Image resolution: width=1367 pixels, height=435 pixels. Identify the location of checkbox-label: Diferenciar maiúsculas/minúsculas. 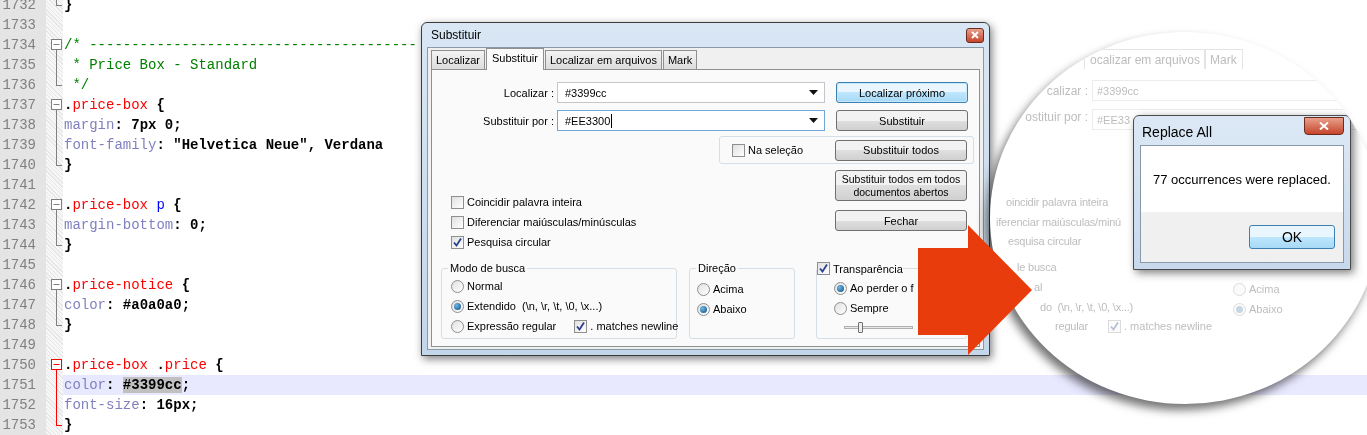
(552, 222).